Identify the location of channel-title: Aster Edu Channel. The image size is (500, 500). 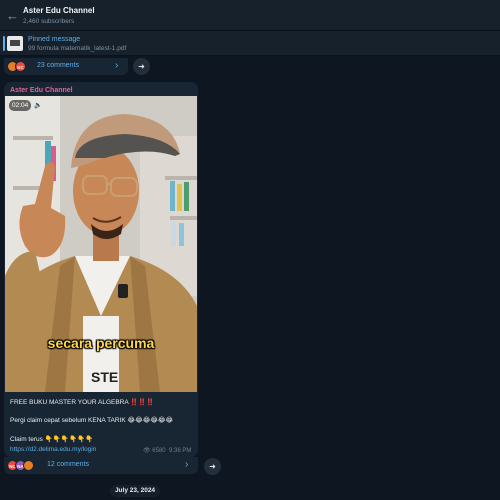
(59, 10).